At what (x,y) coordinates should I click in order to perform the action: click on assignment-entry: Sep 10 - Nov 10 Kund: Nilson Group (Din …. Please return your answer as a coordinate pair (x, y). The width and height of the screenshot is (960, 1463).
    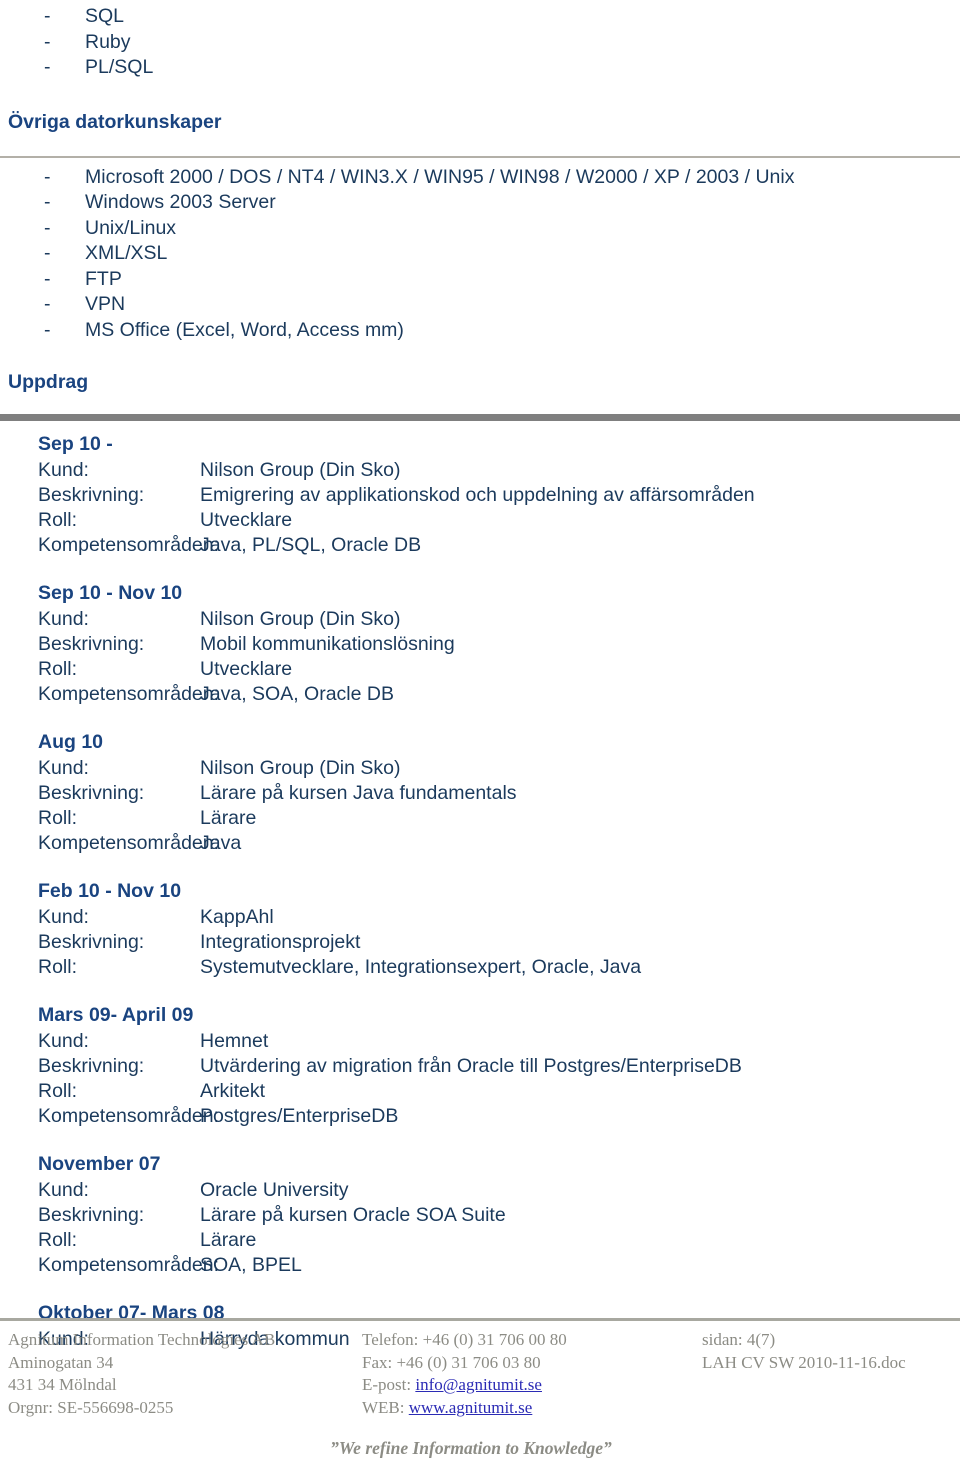
    Looking at the image, I should click on (480, 643).